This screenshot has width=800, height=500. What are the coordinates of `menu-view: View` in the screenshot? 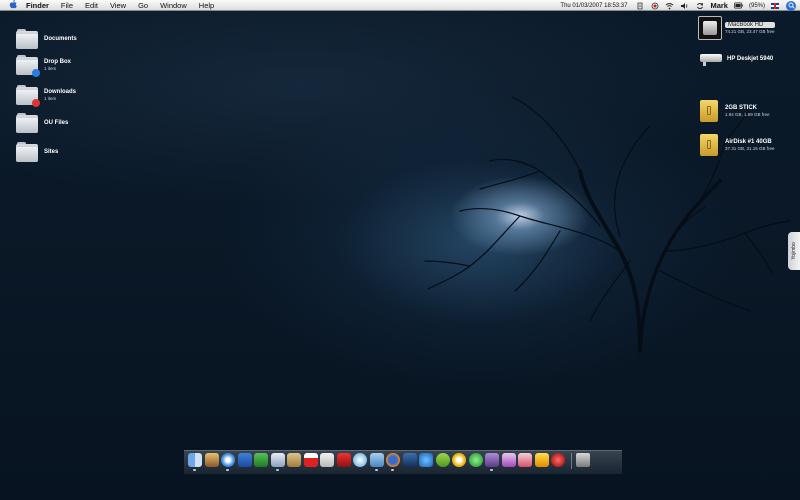 It's located at (118, 5).